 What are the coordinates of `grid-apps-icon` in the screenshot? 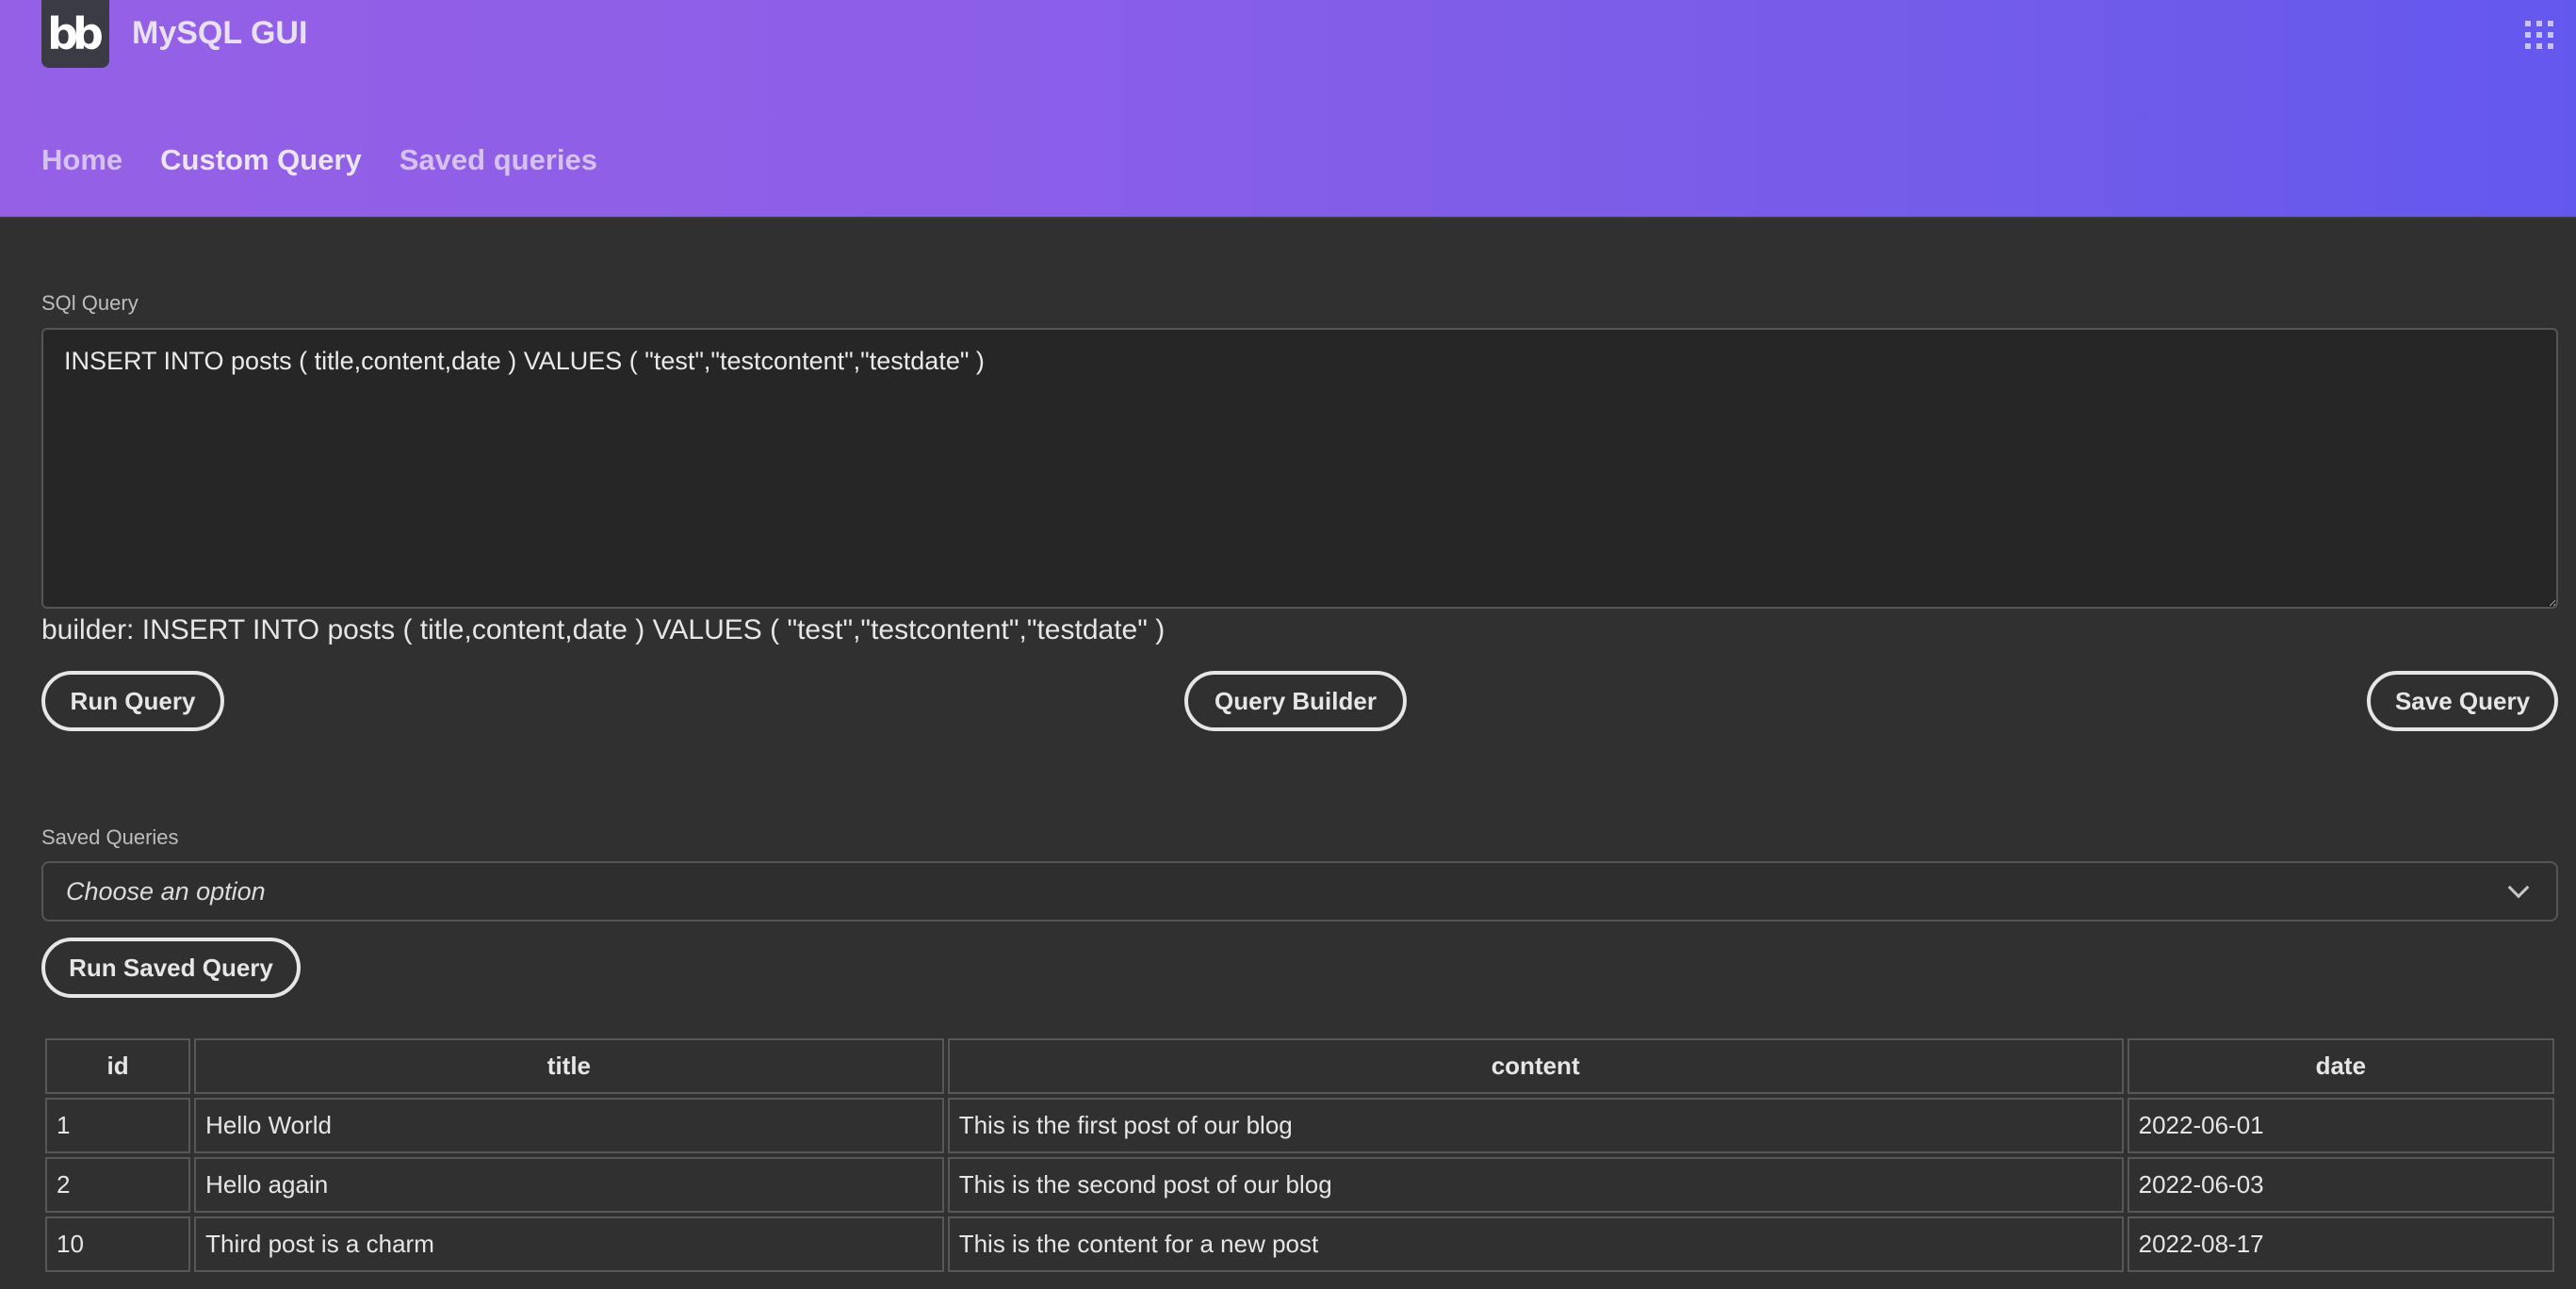 It's located at (2539, 35).